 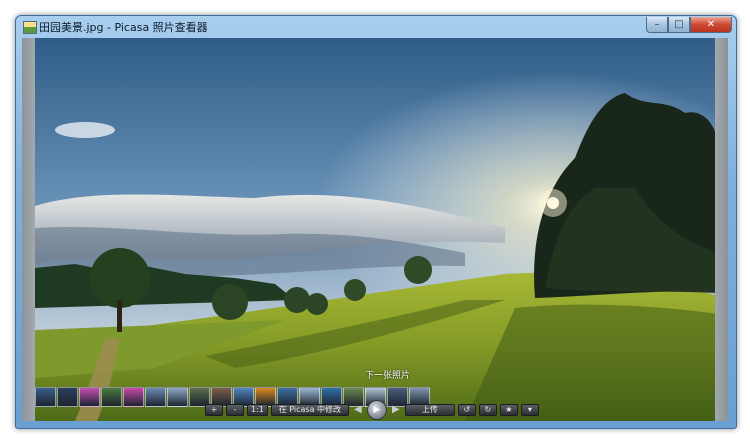 What do you see at coordinates (309, 410) in the screenshot?
I see `edit-in-picasa-button: 在 Picasa 中修改` at bounding box center [309, 410].